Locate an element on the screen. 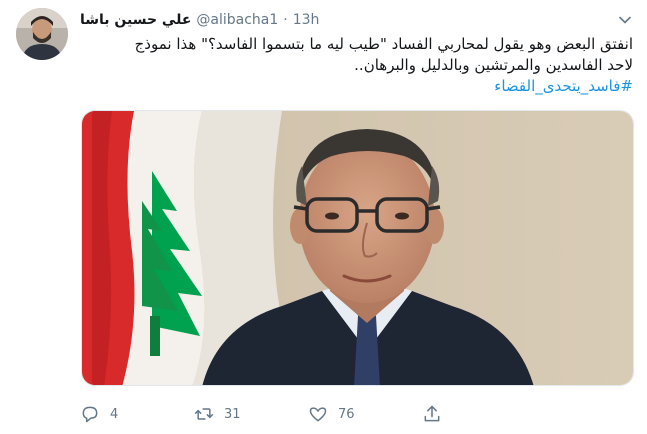 Image resolution: width=647 pixels, height=434 pixels. chevron-down-icon is located at coordinates (625, 20).